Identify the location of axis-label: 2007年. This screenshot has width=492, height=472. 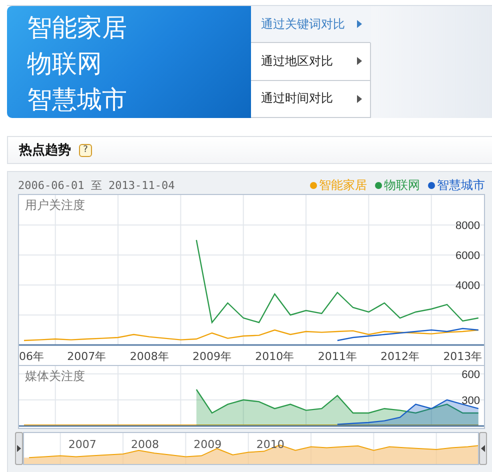
(86, 356).